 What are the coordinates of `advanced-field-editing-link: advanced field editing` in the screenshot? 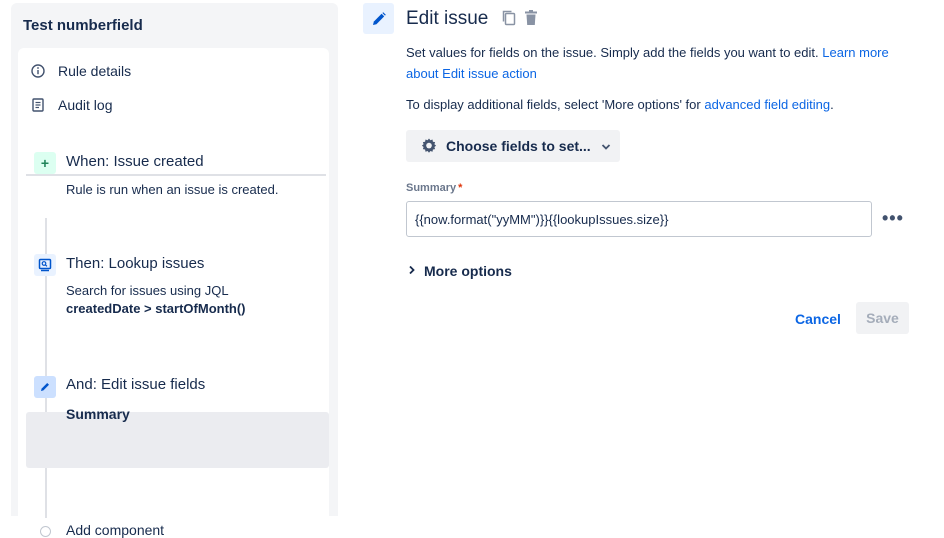 It's located at (767, 104).